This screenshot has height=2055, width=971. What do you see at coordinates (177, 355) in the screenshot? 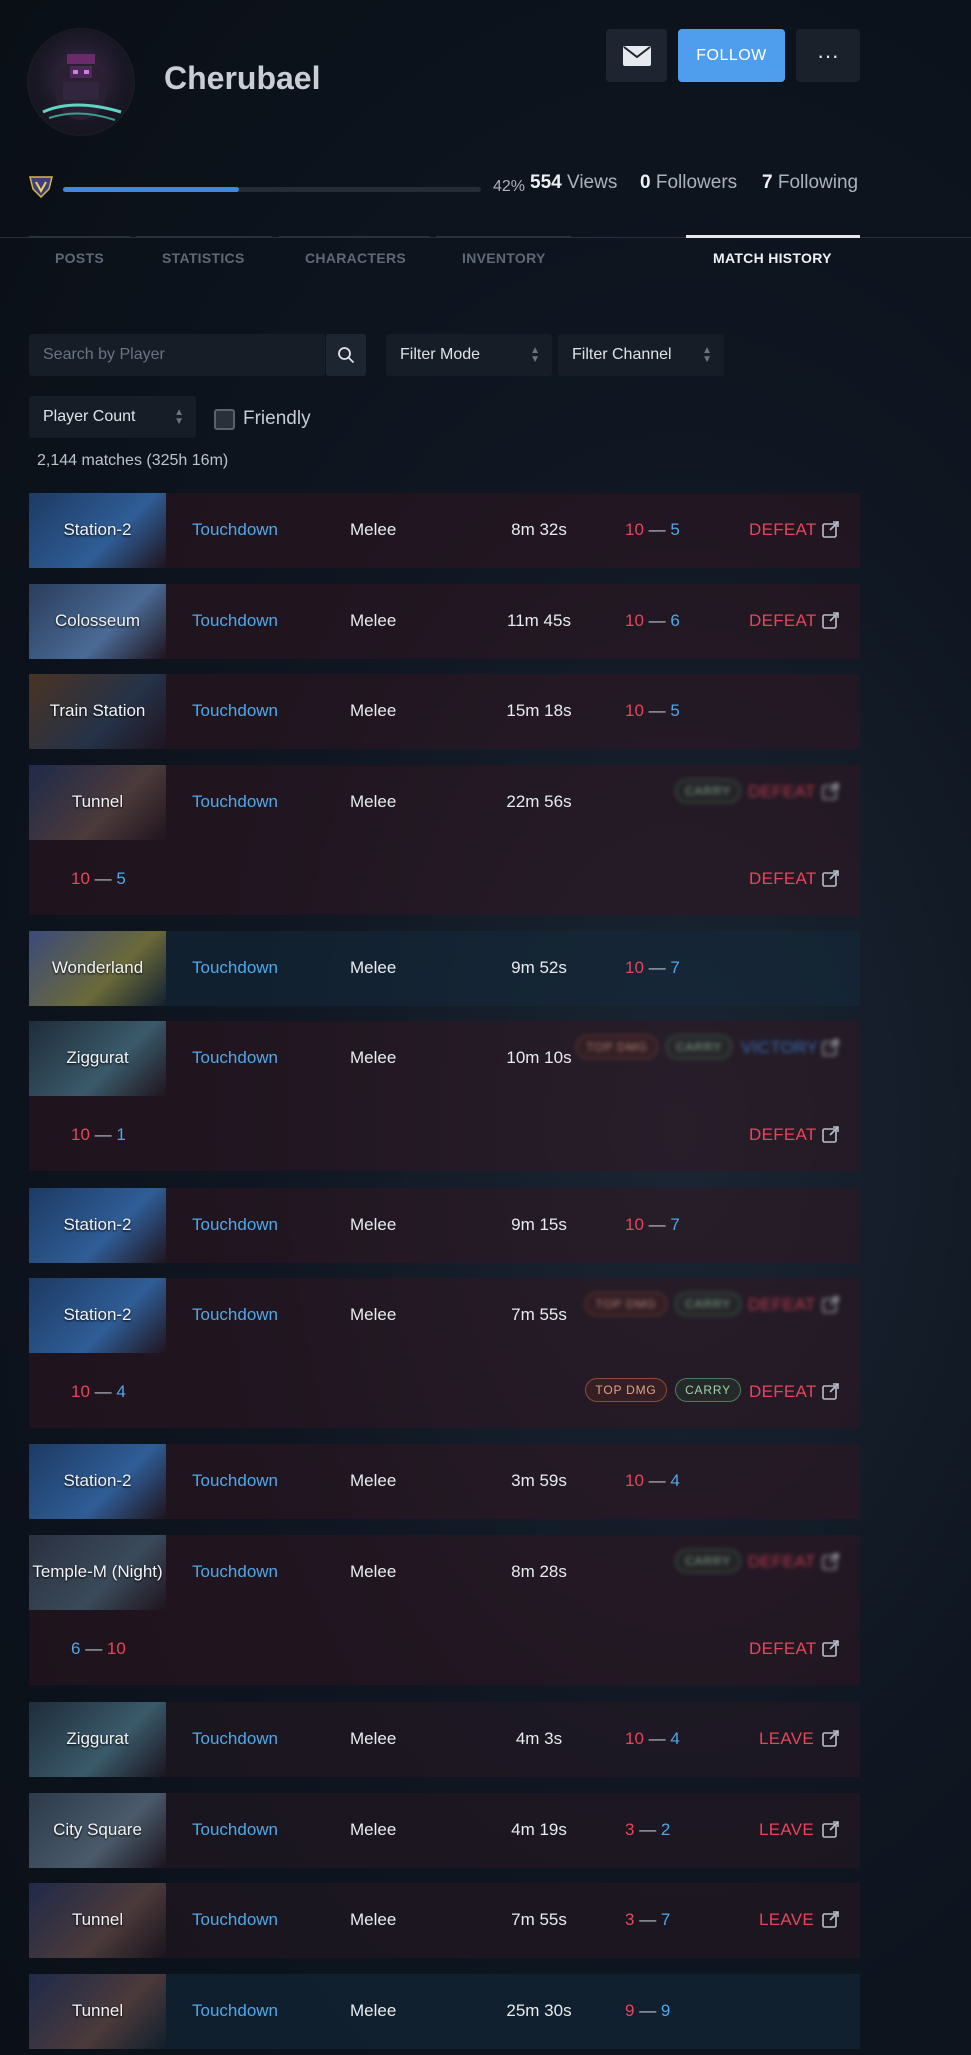
I see `search-input: Search by Player` at bounding box center [177, 355].